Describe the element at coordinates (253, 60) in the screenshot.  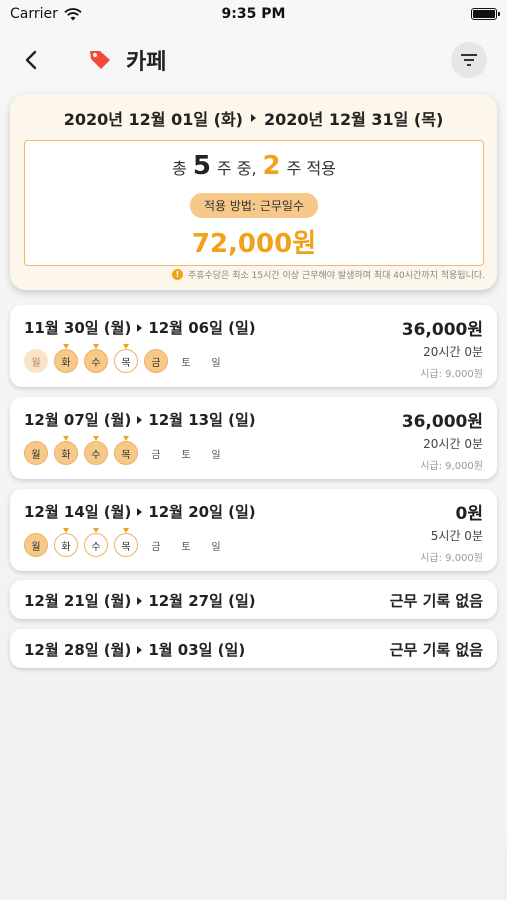
I see `nav-bar: 카페` at that location.